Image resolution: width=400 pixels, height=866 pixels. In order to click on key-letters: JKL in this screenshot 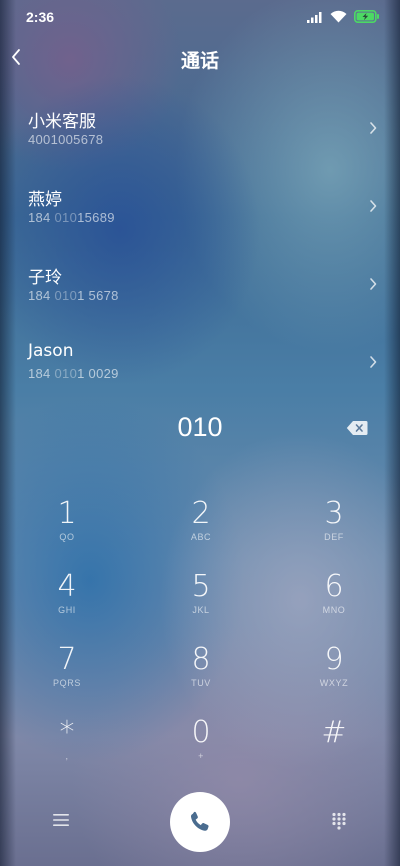, I will do `click(201, 610)`.